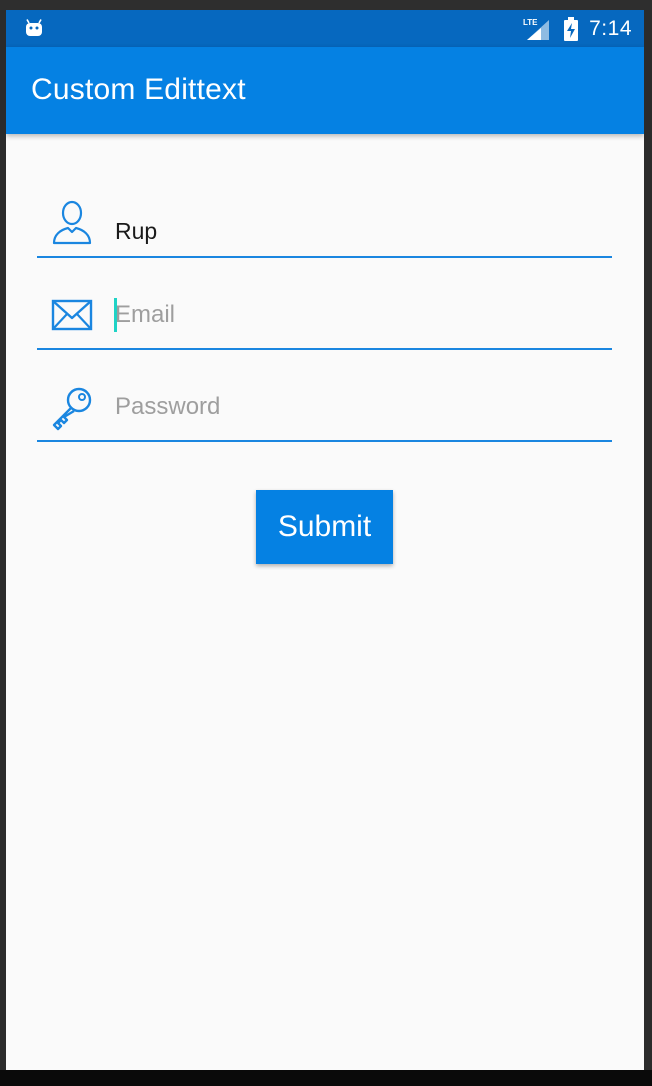 The width and height of the screenshot is (652, 1086). Describe the element at coordinates (72, 315) in the screenshot. I see `envelope-icon` at that location.